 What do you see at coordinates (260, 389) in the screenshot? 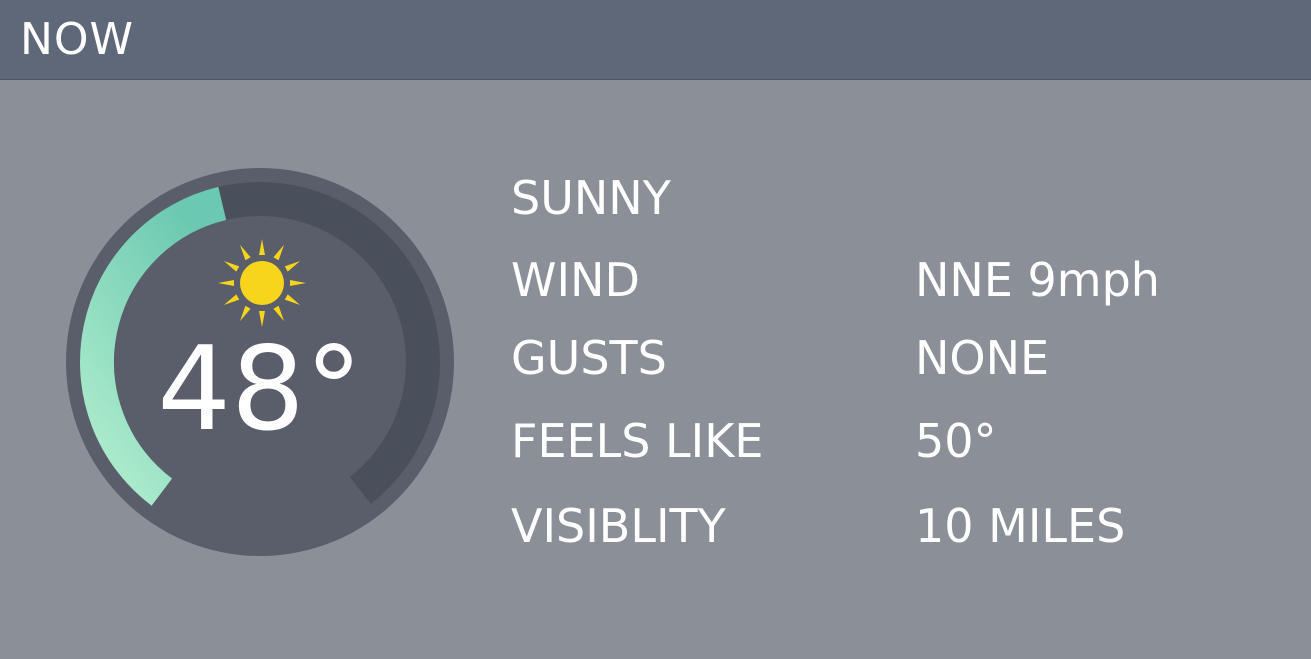
I see `current-temperature: 48°` at bounding box center [260, 389].